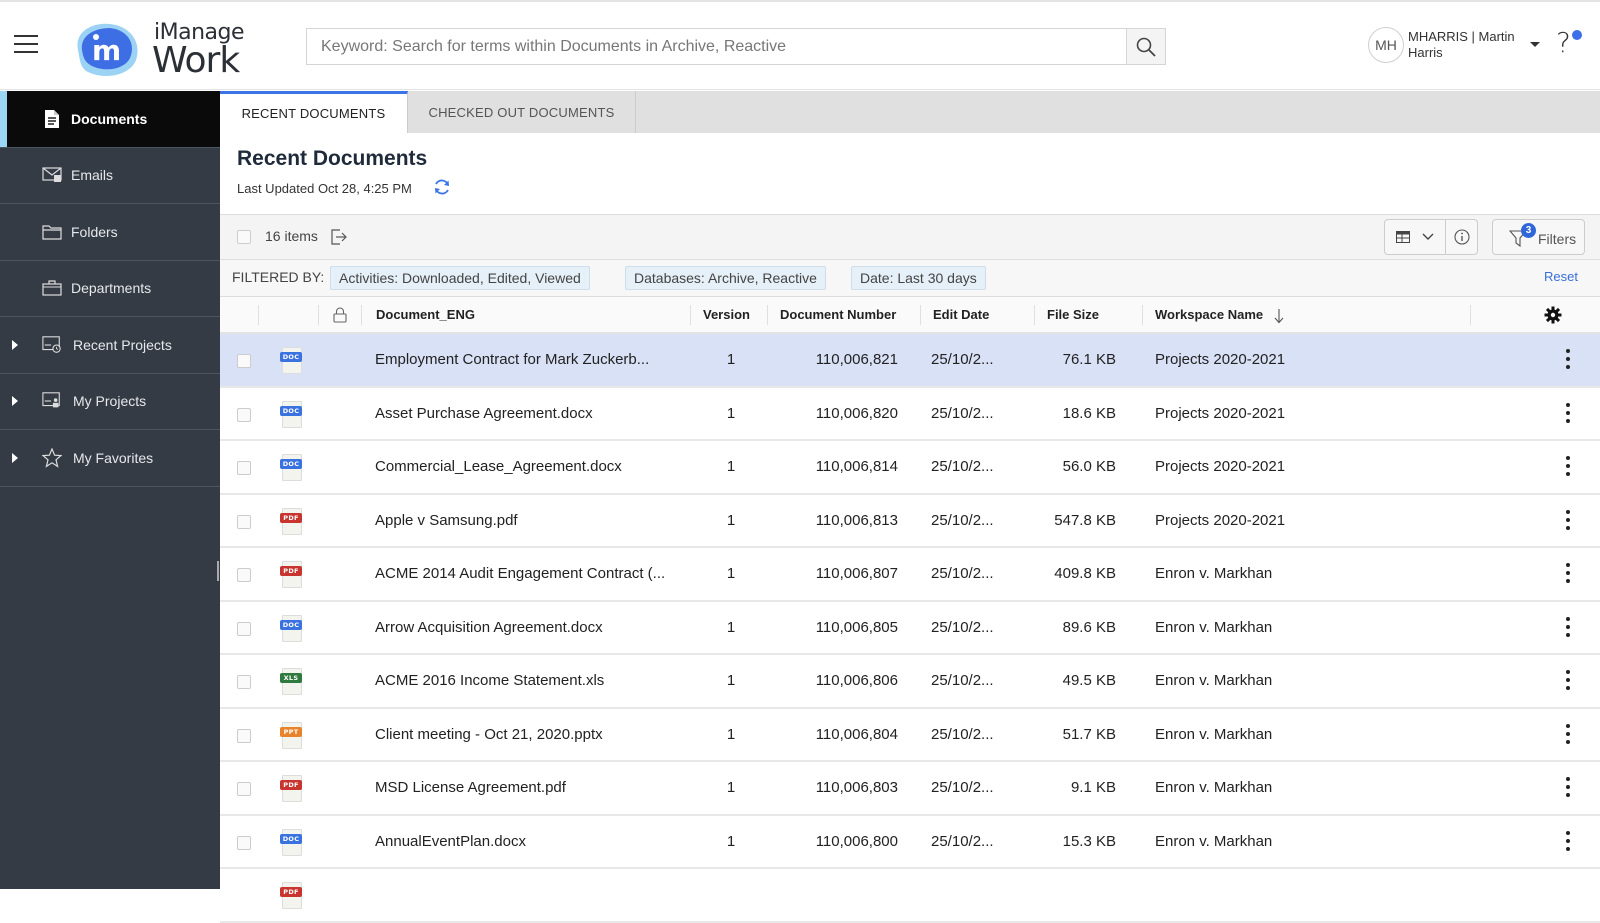  What do you see at coordinates (92, 175) in the screenshot?
I see `sidebar-item-label: Emails` at bounding box center [92, 175].